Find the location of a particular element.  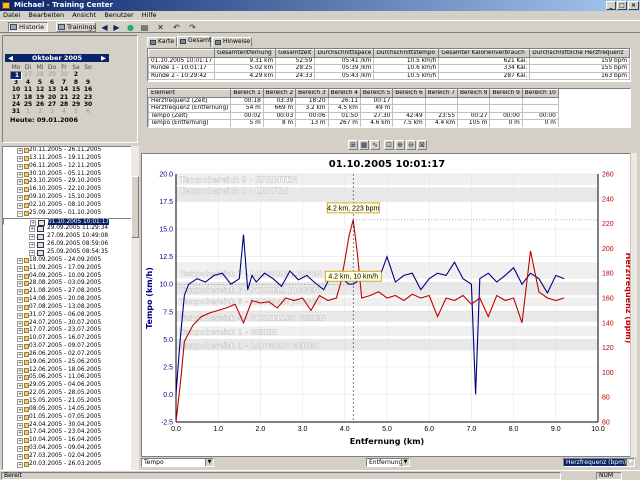

week-item: +13.11.2005 - 19.11.2005 is located at coordinates (70, 159).